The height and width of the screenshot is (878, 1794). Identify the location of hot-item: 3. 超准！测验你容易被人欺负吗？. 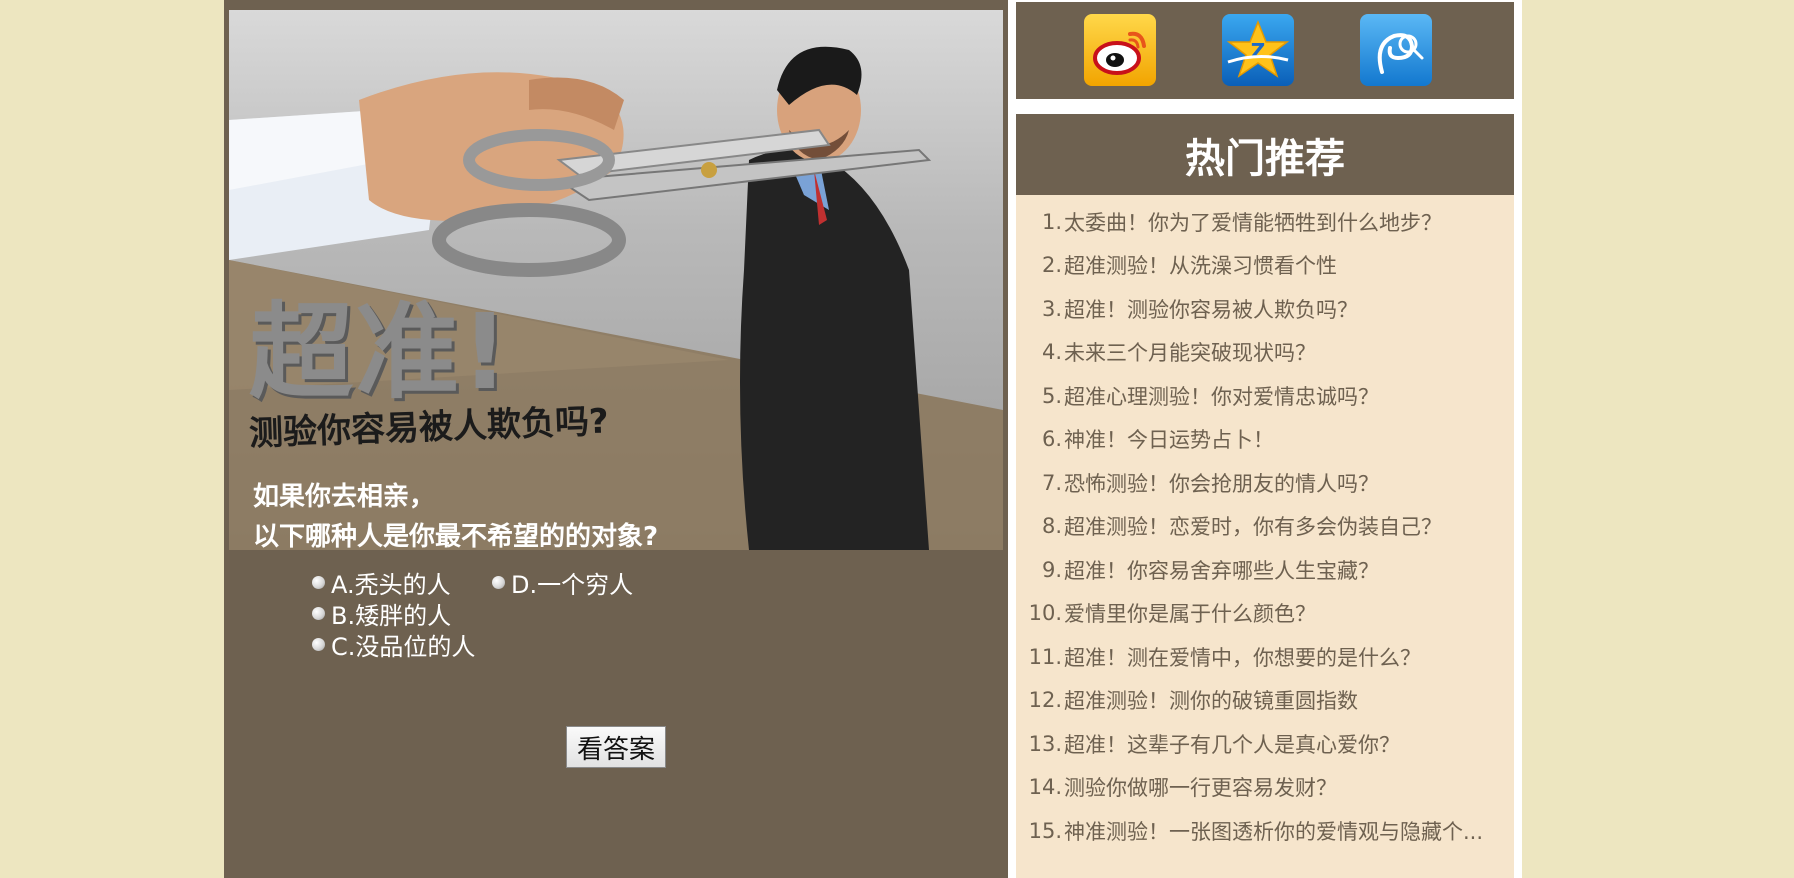
(1265, 309).